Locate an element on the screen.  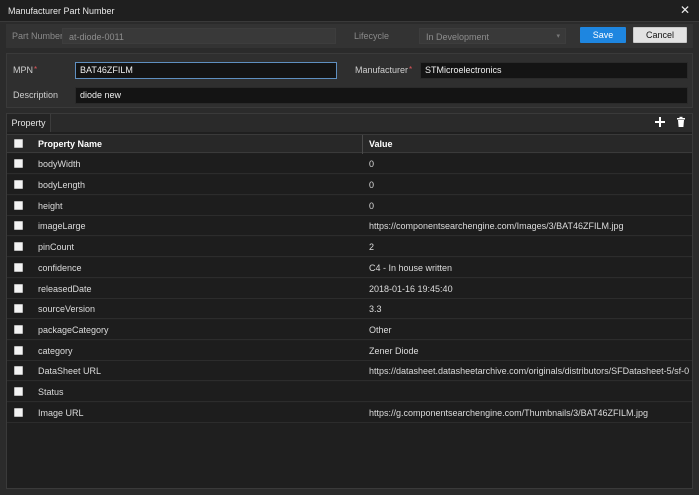
property-name: Status is located at coordinates (51, 392).